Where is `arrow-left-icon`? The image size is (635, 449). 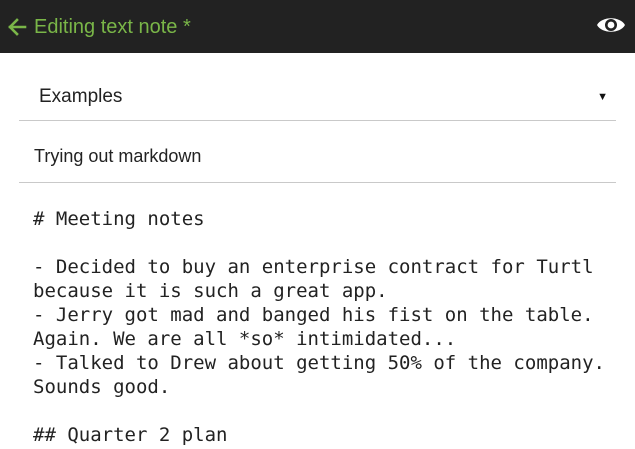
arrow-left-icon is located at coordinates (17, 26).